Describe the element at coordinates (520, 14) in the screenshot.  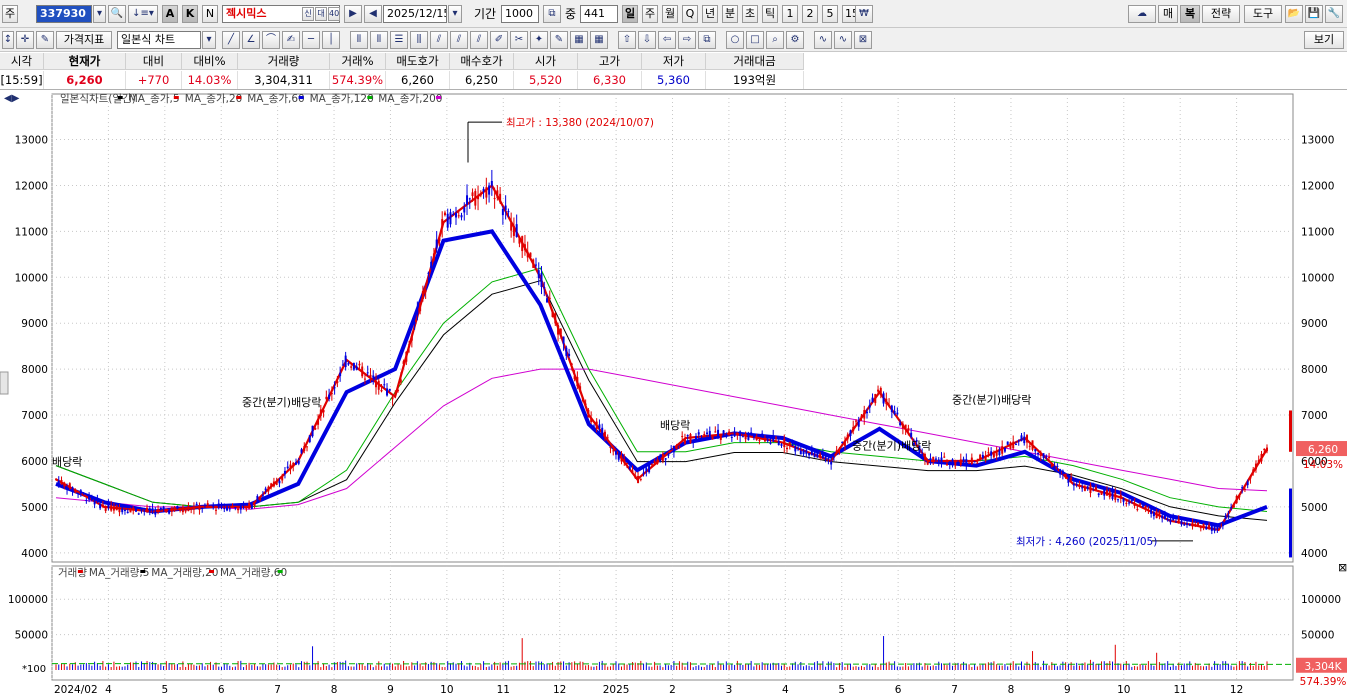
I see `period-input: 1000` at that location.